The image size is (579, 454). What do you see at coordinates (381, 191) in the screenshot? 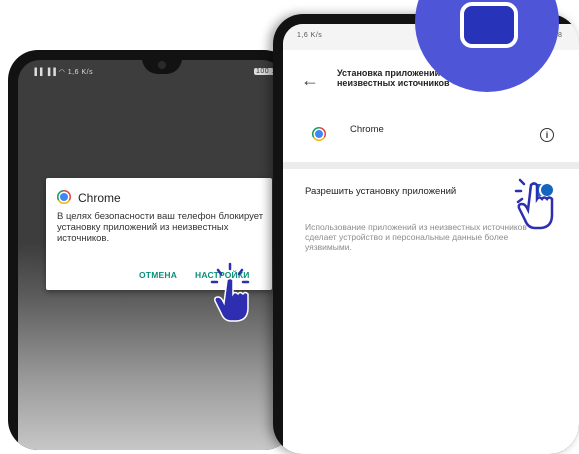
I see `allow-install-label: Разрешить установку приложений` at bounding box center [381, 191].